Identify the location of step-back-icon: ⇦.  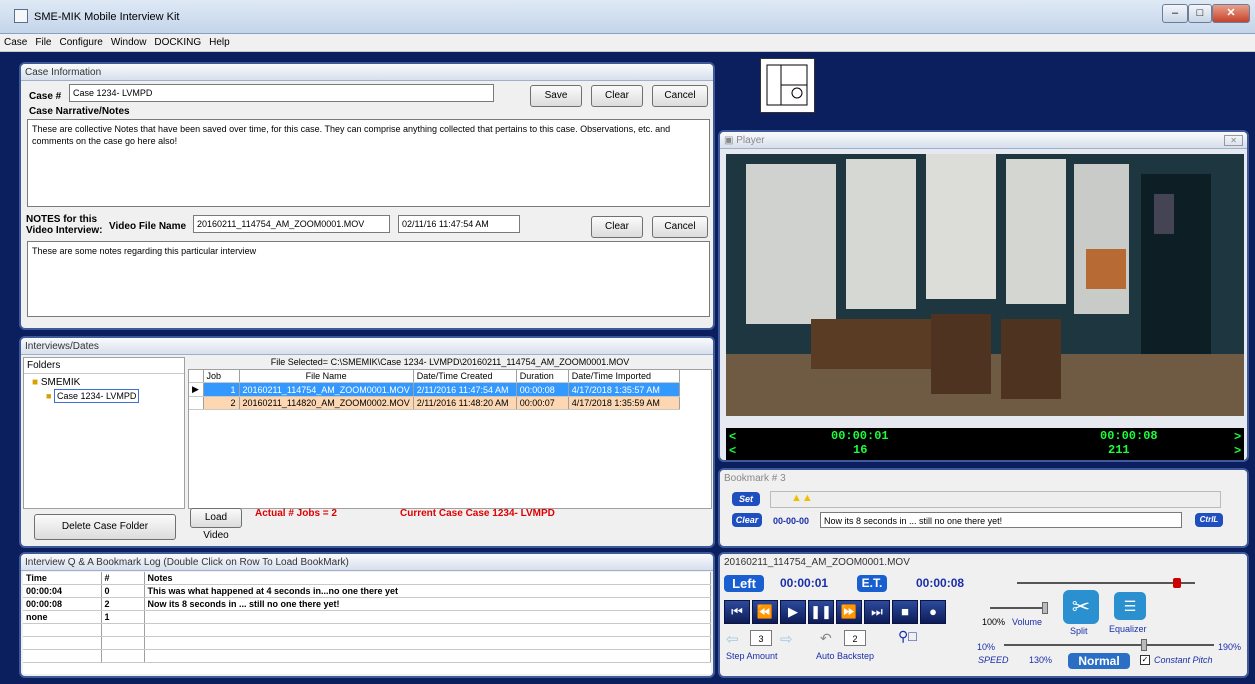
(732, 639).